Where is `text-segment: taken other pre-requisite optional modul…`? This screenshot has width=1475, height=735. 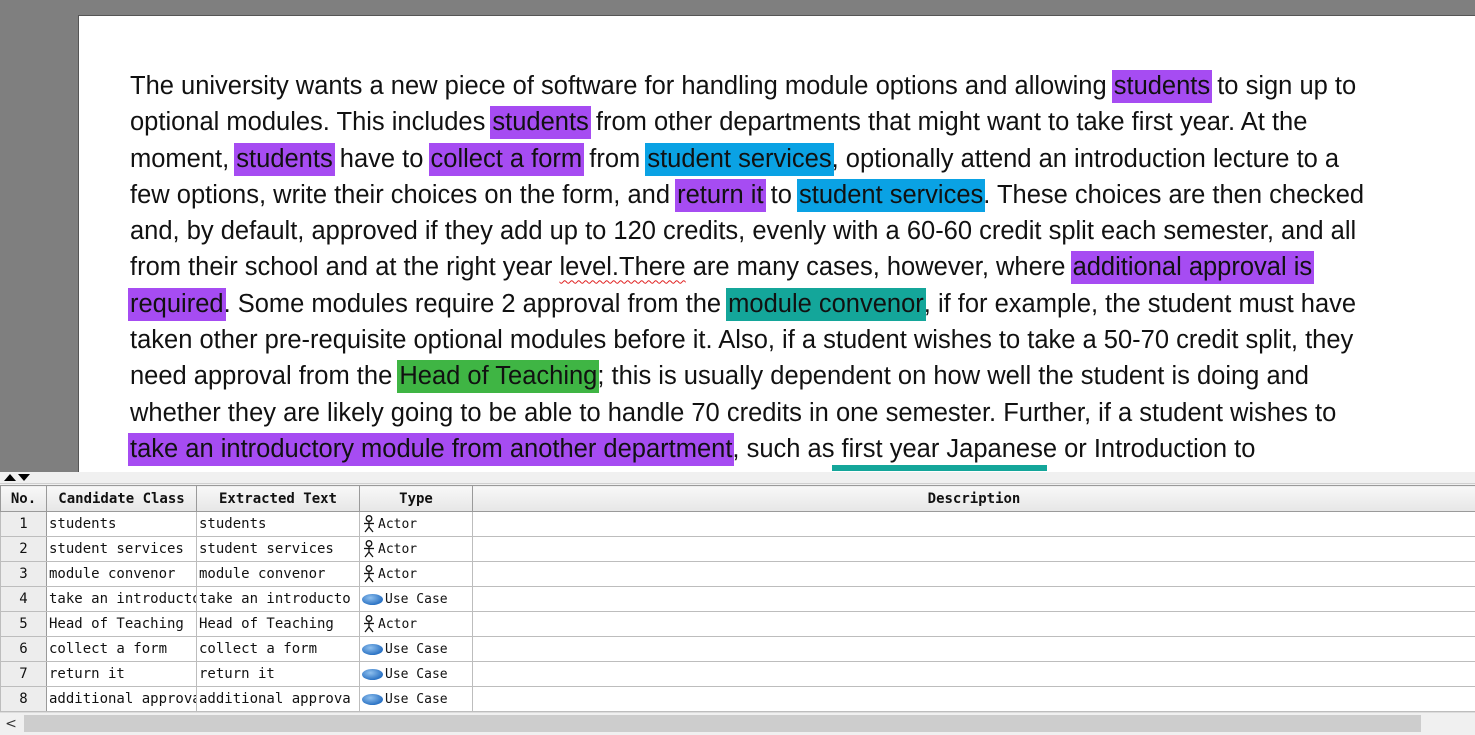 text-segment: taken other pre-requisite optional modul… is located at coordinates (742, 340).